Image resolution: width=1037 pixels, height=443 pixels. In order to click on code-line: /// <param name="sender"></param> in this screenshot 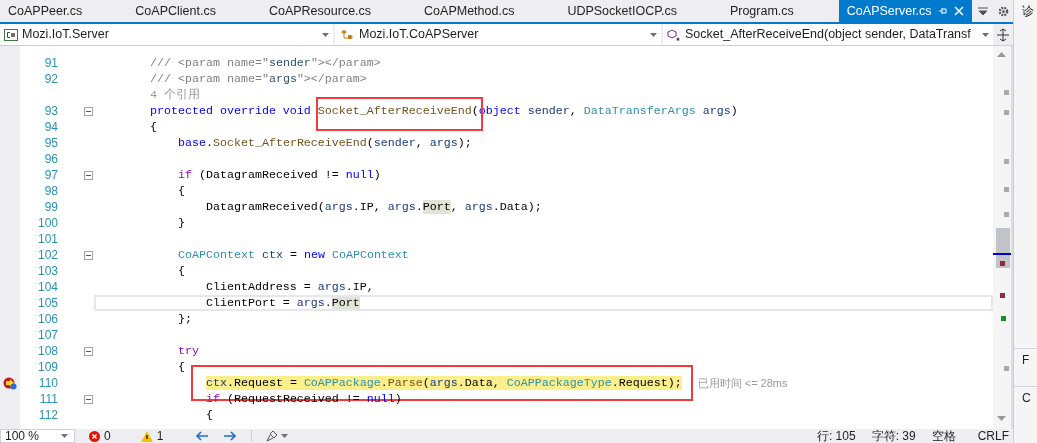, I will do `click(264, 63)`.